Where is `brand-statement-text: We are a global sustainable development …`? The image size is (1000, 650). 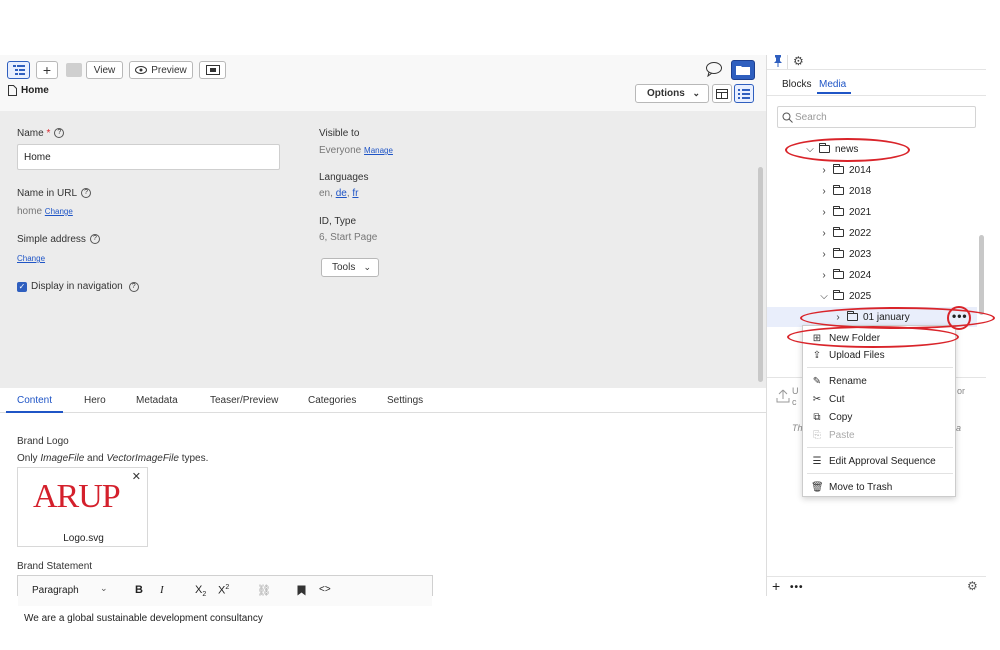
brand-statement-text: We are a global sustainable development … is located at coordinates (143, 618).